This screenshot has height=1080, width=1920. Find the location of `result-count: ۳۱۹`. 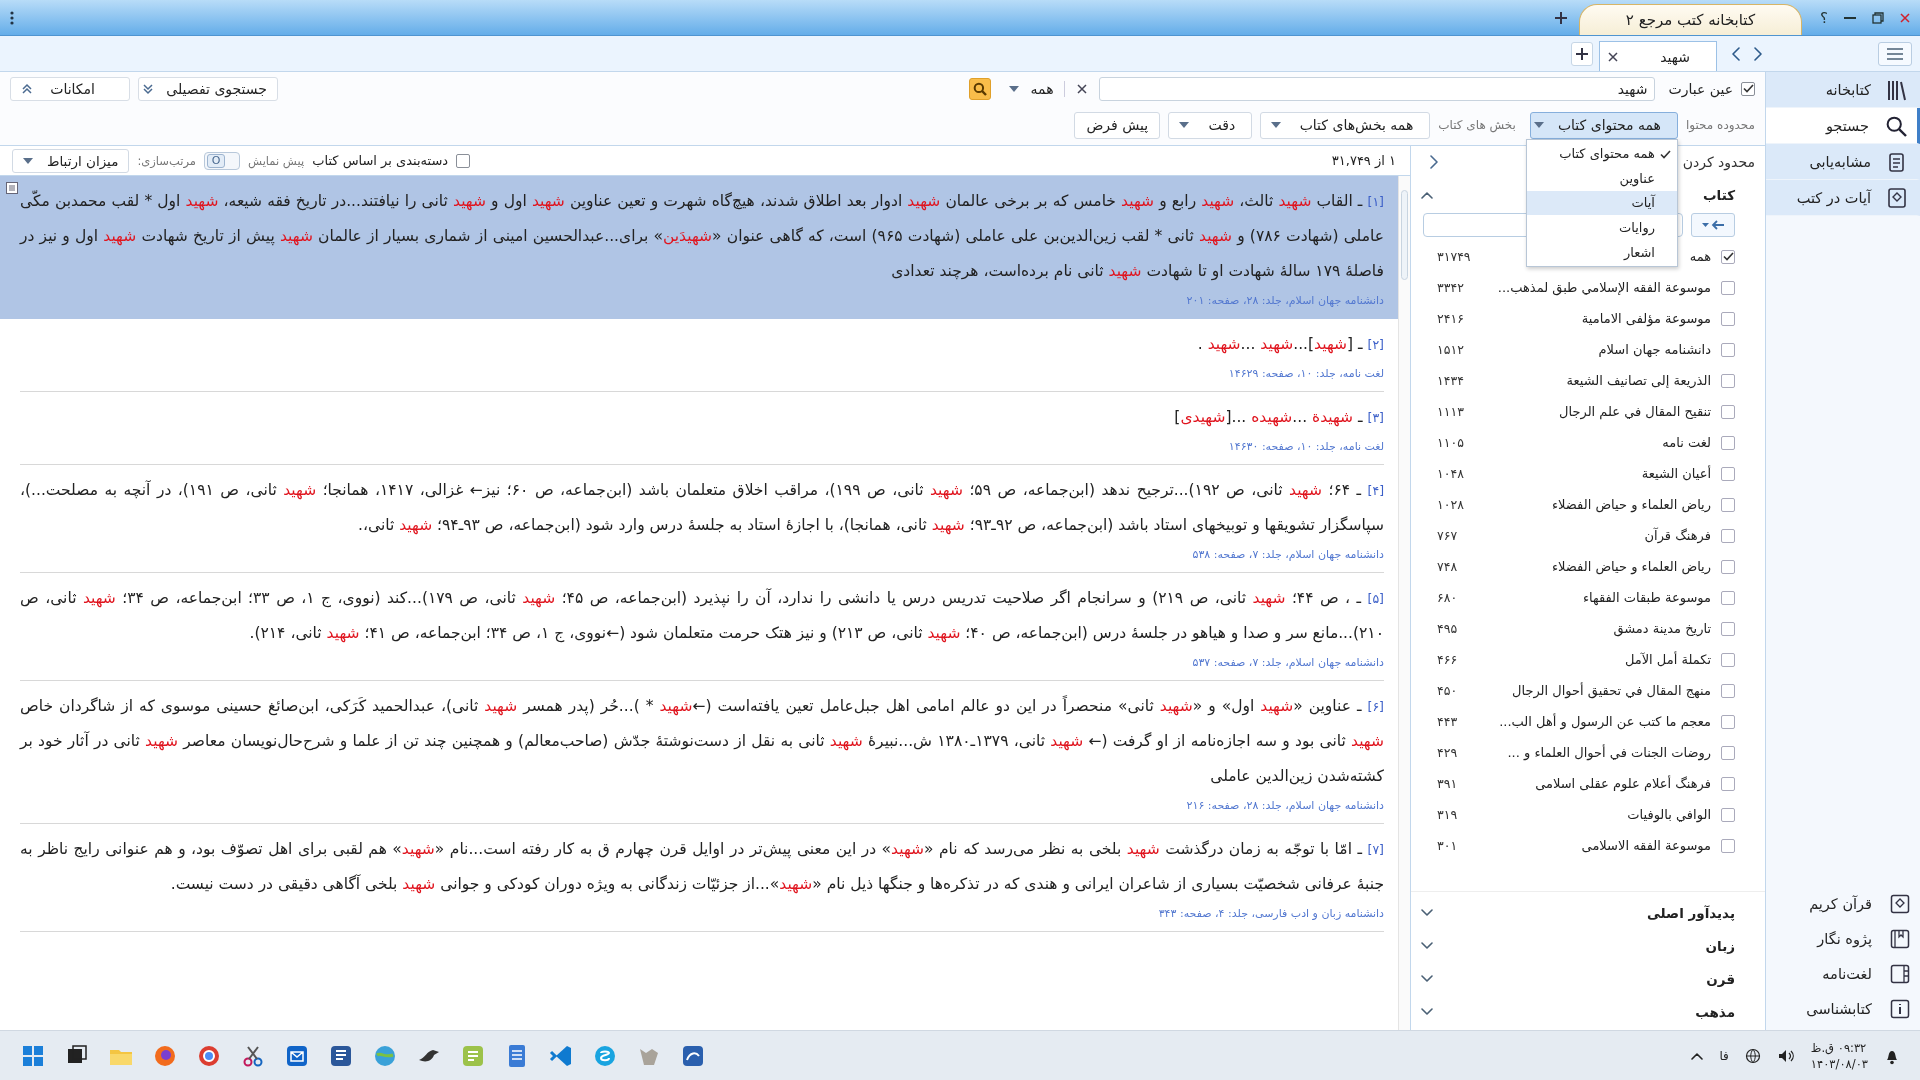

result-count: ۳۱۹ is located at coordinates (1447, 814).